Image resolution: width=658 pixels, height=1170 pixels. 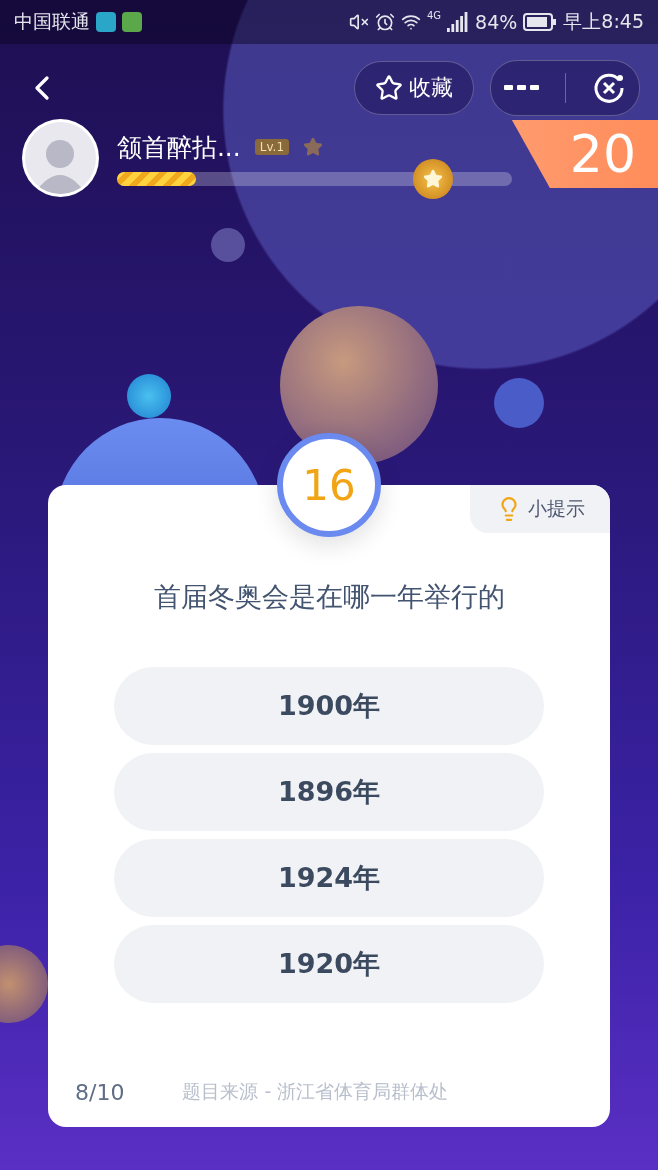 What do you see at coordinates (458, 22) in the screenshot?
I see `signal-icon` at bounding box center [458, 22].